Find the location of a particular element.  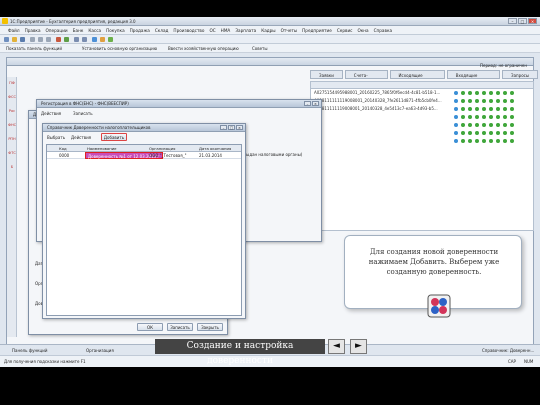

app-logo-icon is located at coordinates (5, 21).